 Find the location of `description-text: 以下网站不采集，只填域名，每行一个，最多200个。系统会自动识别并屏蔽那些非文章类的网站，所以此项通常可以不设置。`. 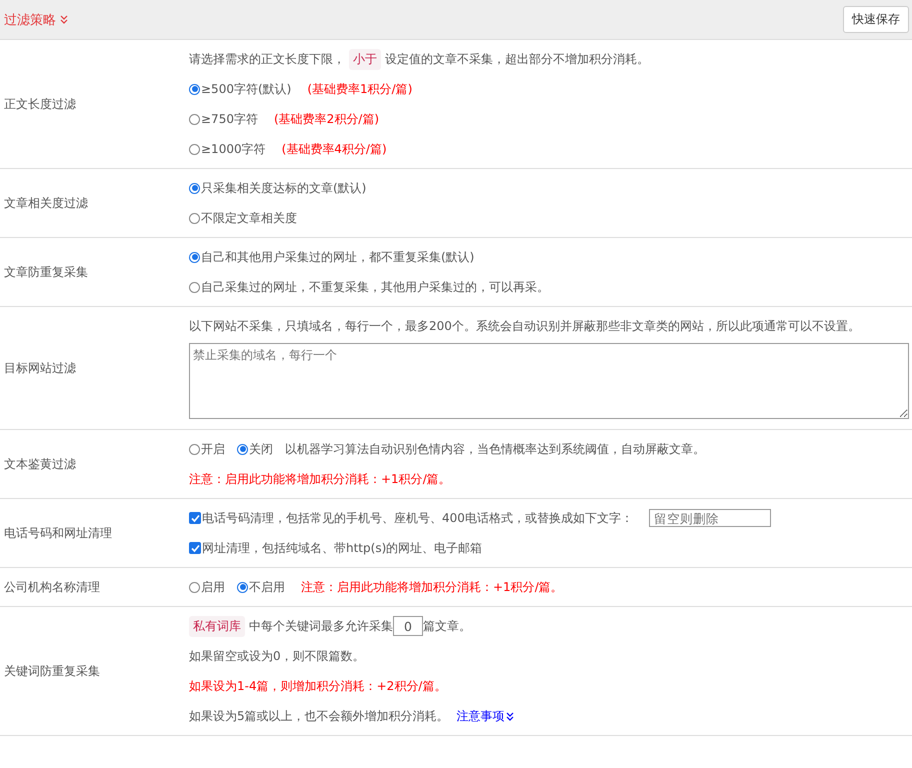

description-text: 以下网站不采集，只填域名，每行一个，最多200个。系统会自动识别并屏蔽那些非文章类的网站，所以此项通常可以不设置。 is located at coordinates (524, 326).